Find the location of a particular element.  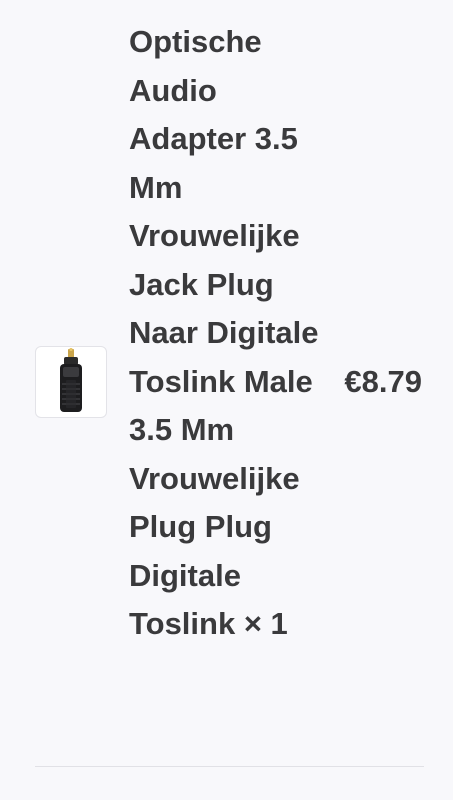

product-thumbnail is located at coordinates (71, 382).